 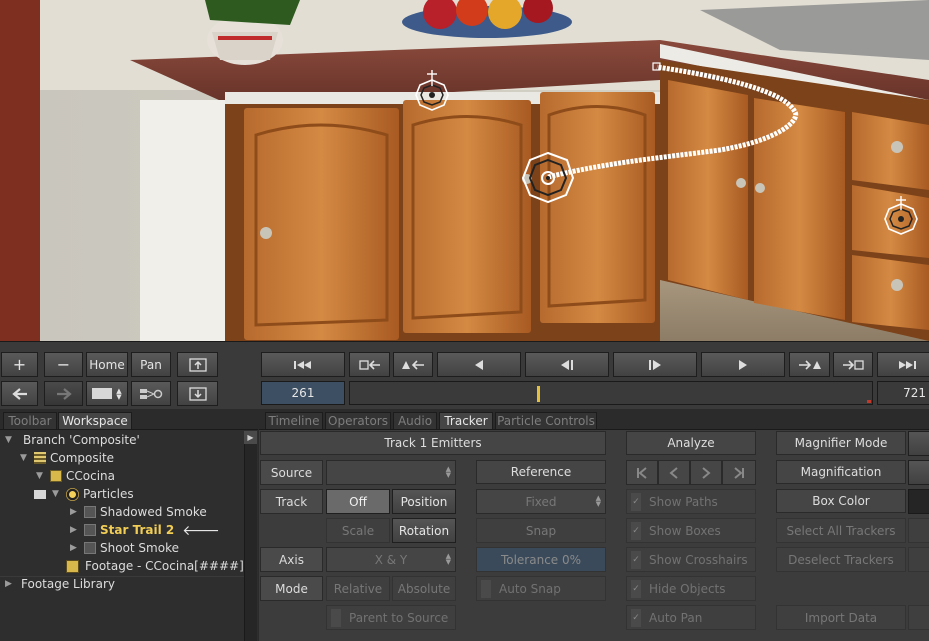 I want to click on tree-scrollbar, so click(x=250, y=536).